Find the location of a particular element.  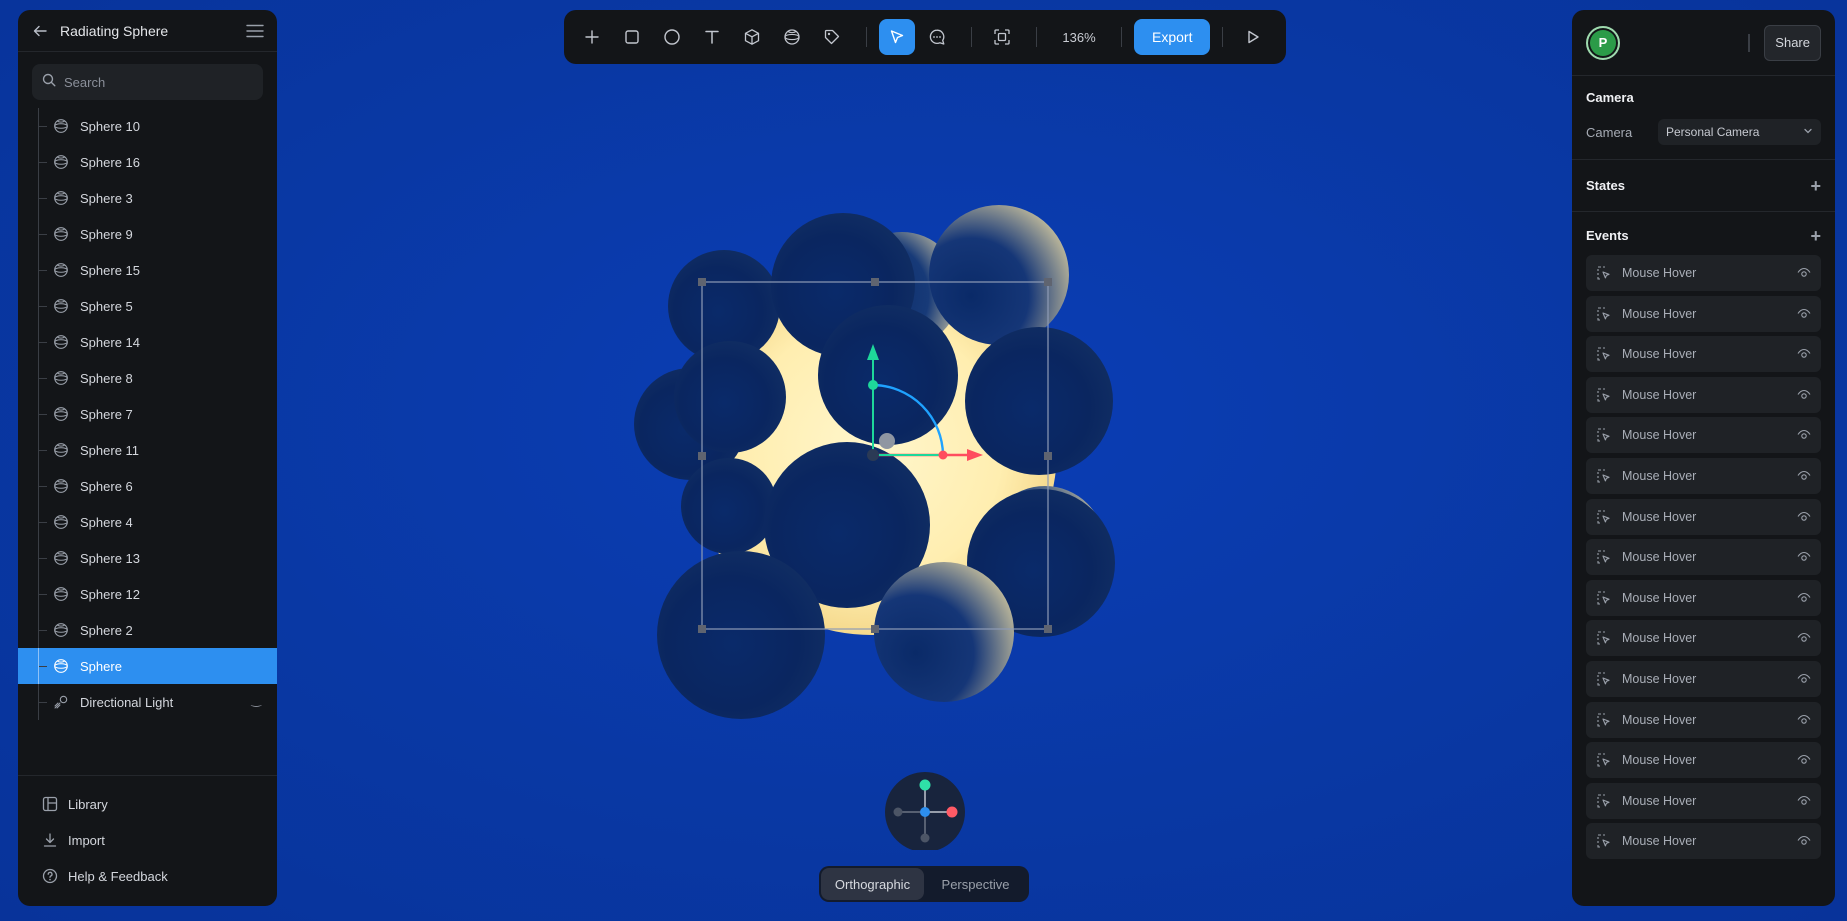

layer-label: Sphere 8 is located at coordinates (106, 378).